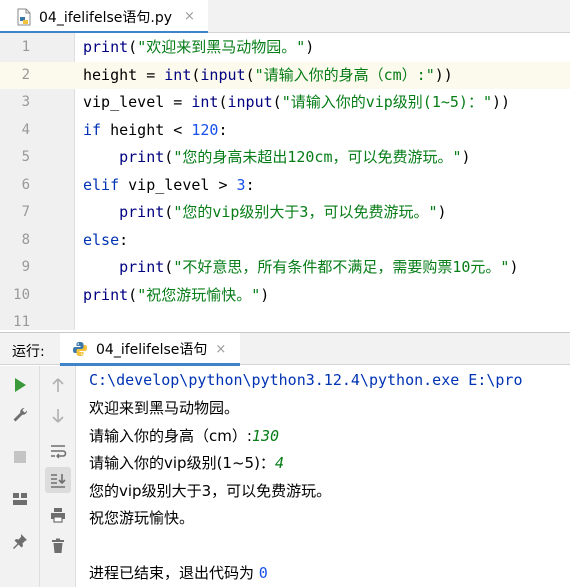  I want to click on line-number: 4, so click(25, 129).